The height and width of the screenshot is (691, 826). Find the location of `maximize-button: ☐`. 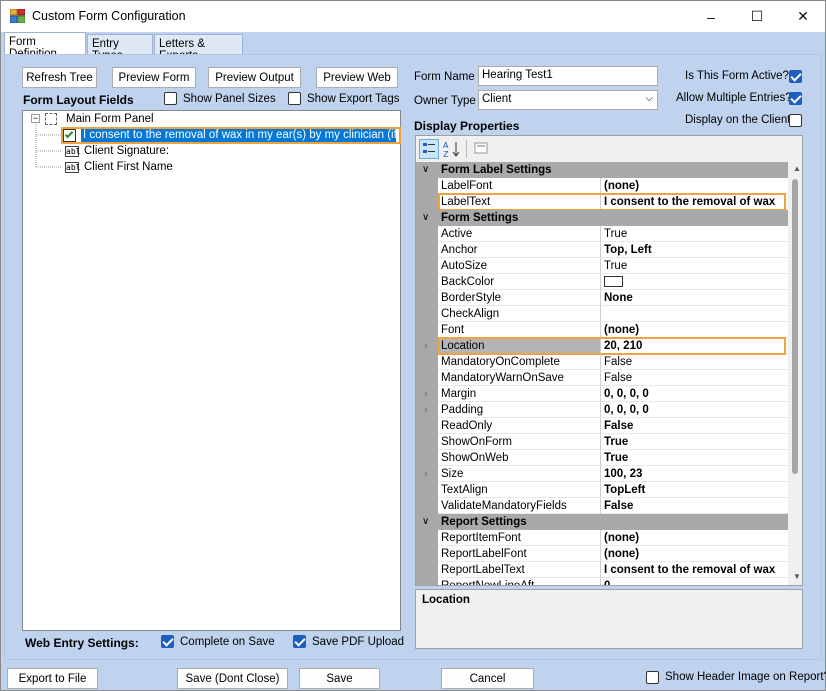

maximize-button: ☐ is located at coordinates (757, 16).